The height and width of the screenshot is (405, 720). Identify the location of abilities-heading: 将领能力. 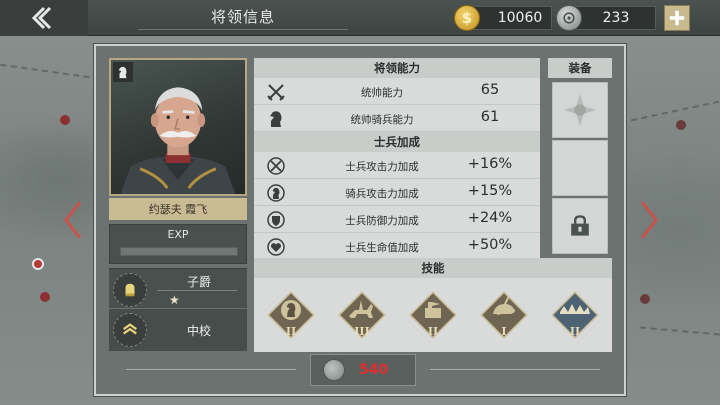
(397, 68).